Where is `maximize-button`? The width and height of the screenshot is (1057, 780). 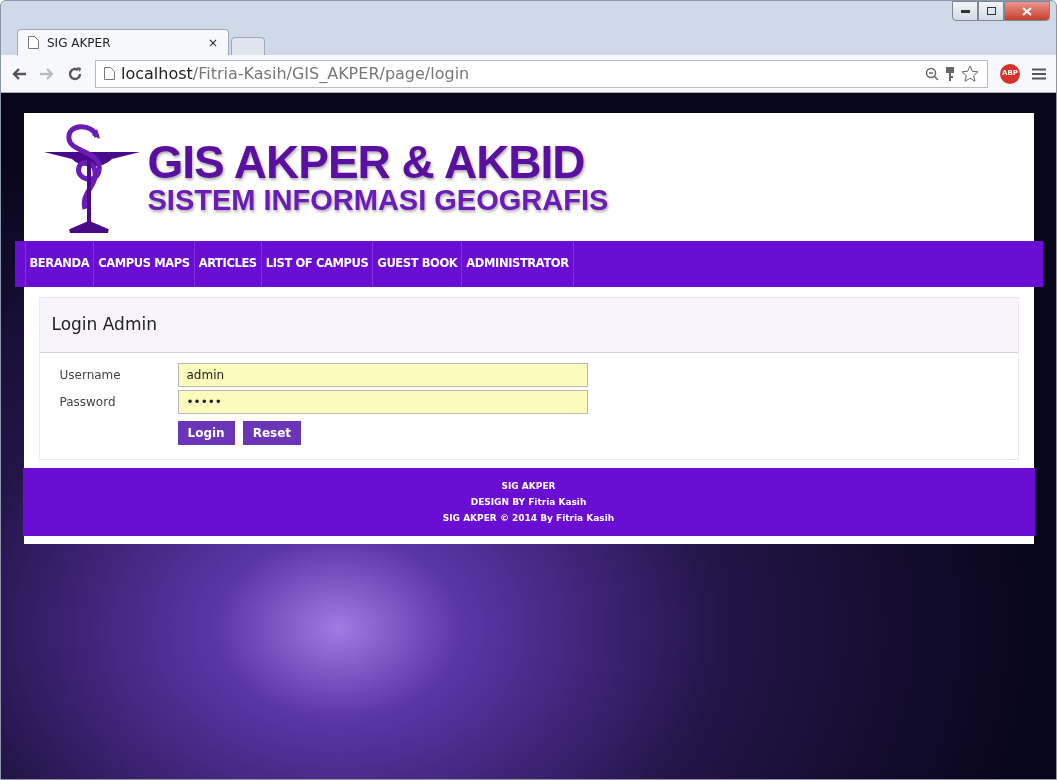
maximize-button is located at coordinates (991, 11).